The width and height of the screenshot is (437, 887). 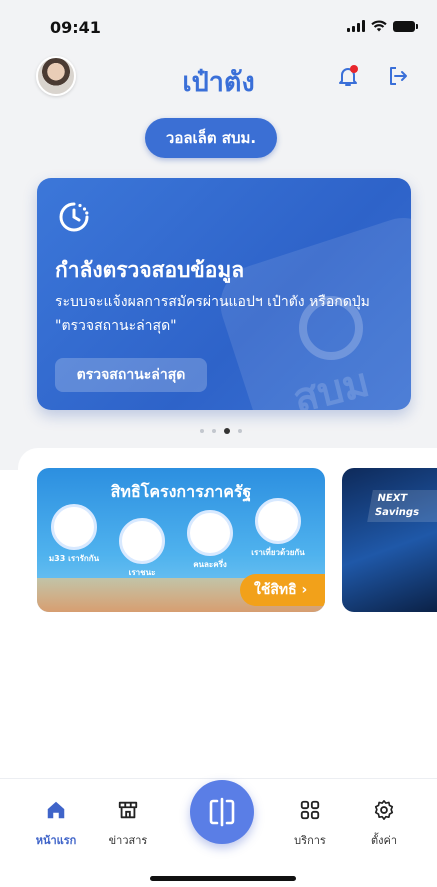 What do you see at coordinates (354, 69) in the screenshot?
I see `notification-dot` at bounding box center [354, 69].